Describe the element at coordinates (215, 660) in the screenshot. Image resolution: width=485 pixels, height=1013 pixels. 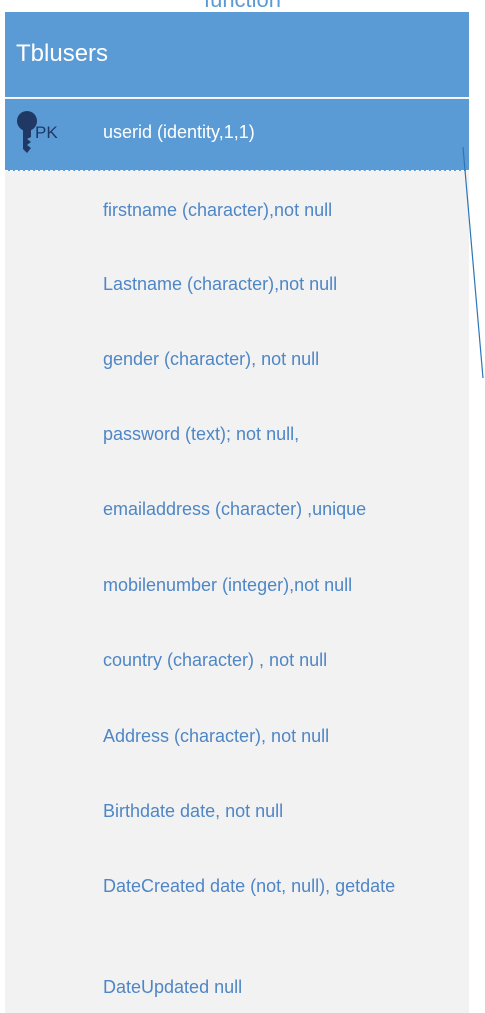
I see `field-country: country (character) , not null` at that location.